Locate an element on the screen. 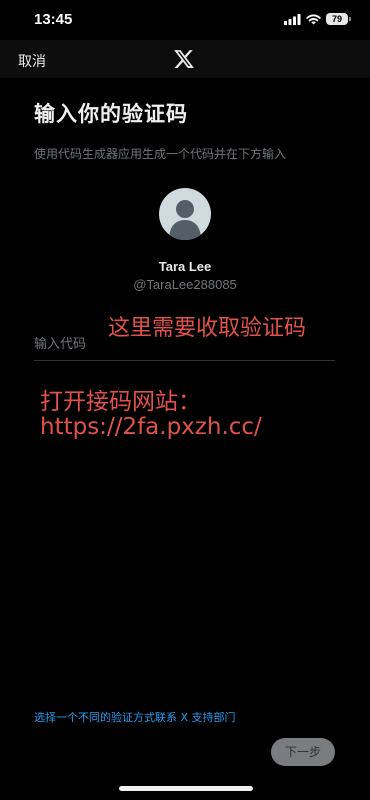 The image size is (370, 800). cellular-signal-icon is located at coordinates (292, 19).